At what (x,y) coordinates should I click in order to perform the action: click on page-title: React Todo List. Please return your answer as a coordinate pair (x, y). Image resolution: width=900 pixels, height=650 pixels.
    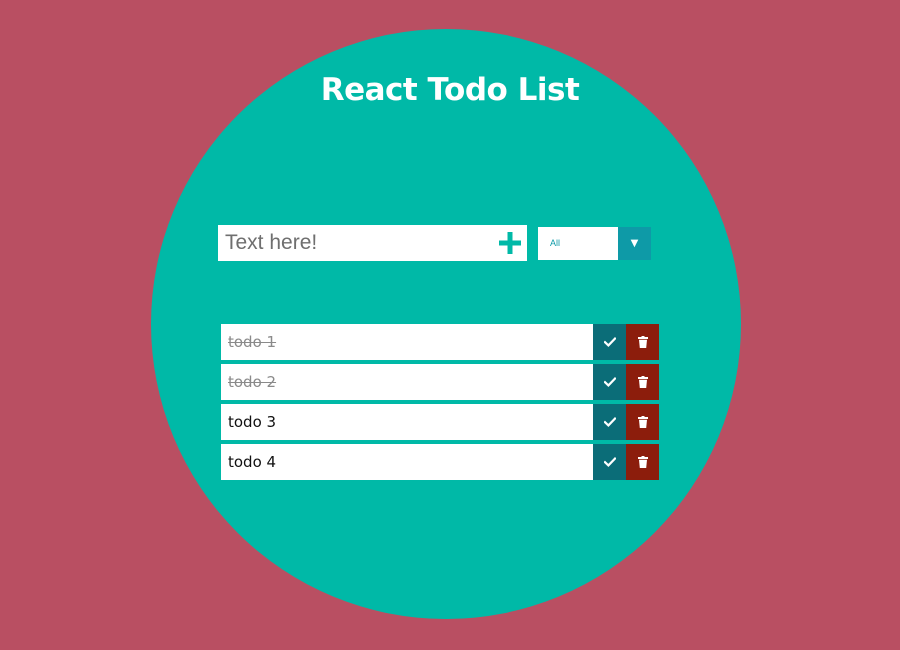
    Looking at the image, I should click on (450, 90).